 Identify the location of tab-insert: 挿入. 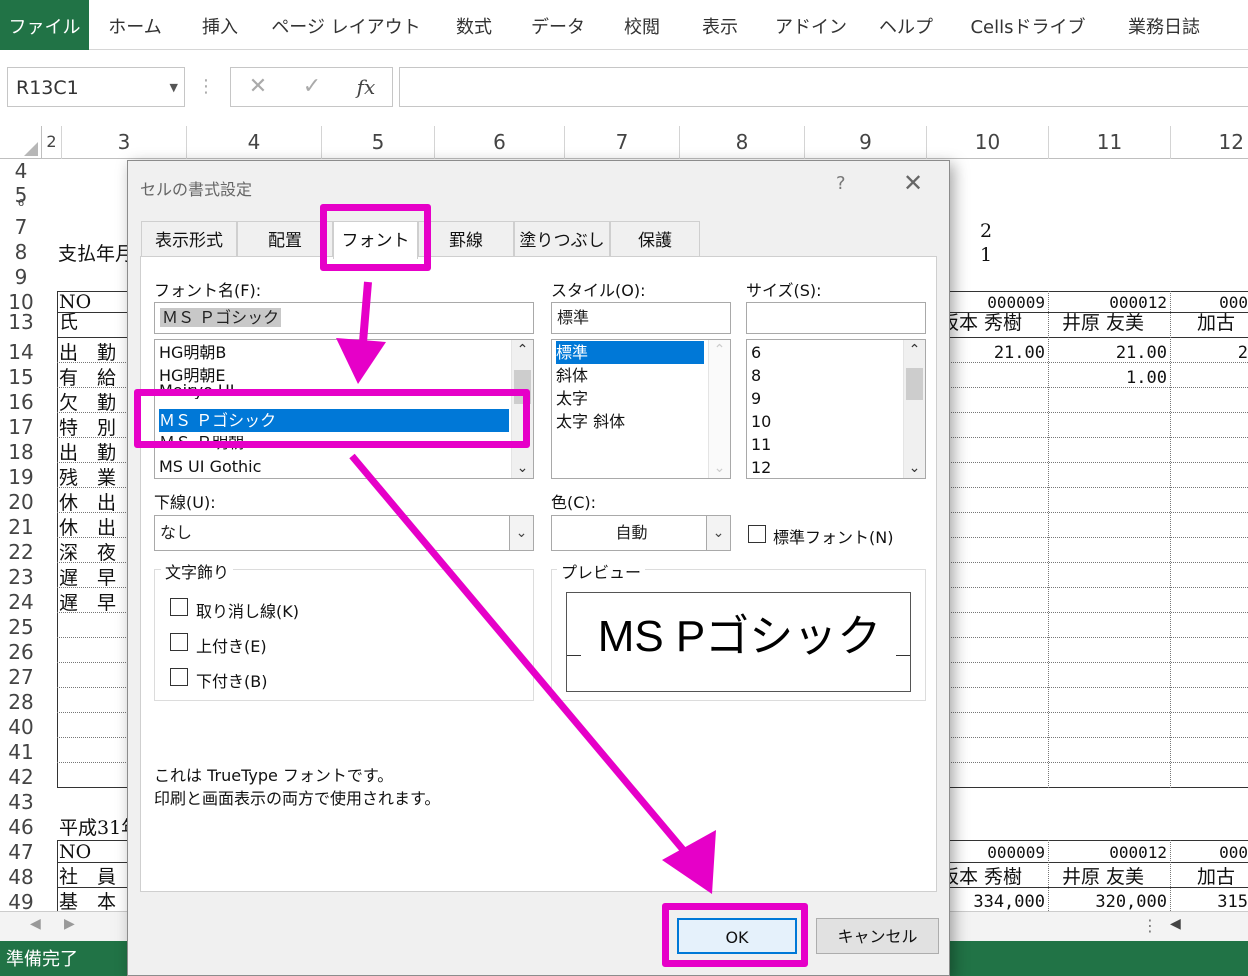
(220, 25).